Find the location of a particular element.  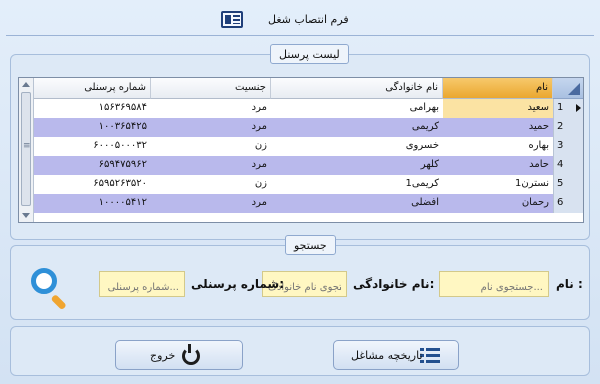

personnel-no-search-input is located at coordinates (142, 284).